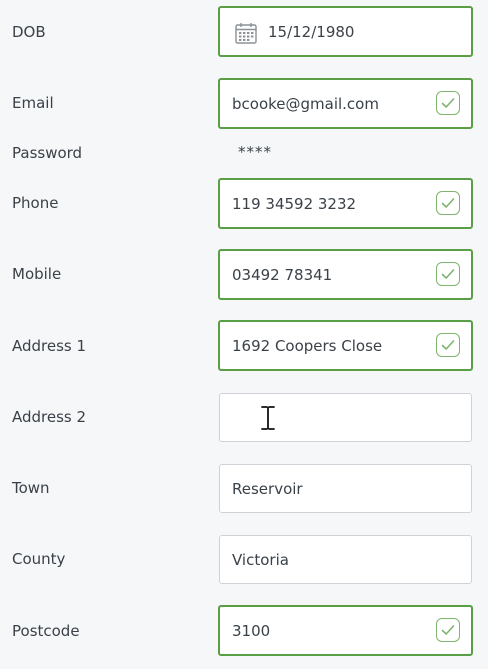  I want to click on address2-label: Address 2, so click(49, 417).